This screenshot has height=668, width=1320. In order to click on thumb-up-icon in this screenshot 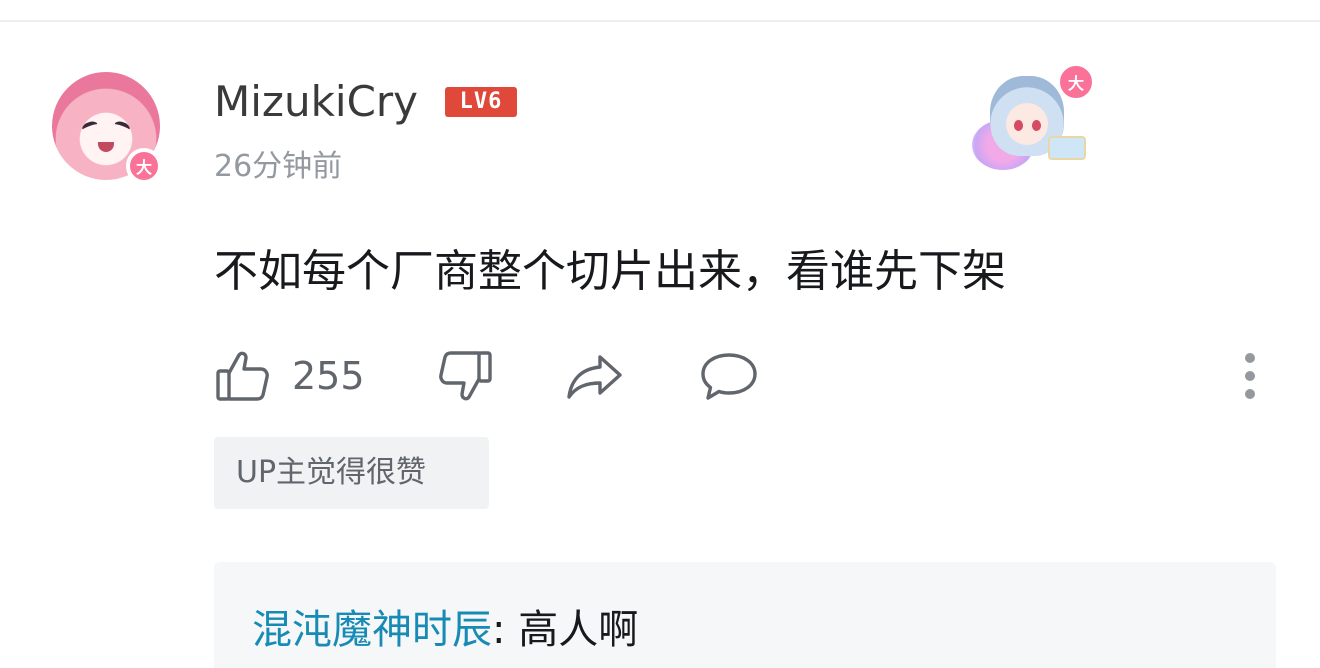, I will do `click(243, 376)`.